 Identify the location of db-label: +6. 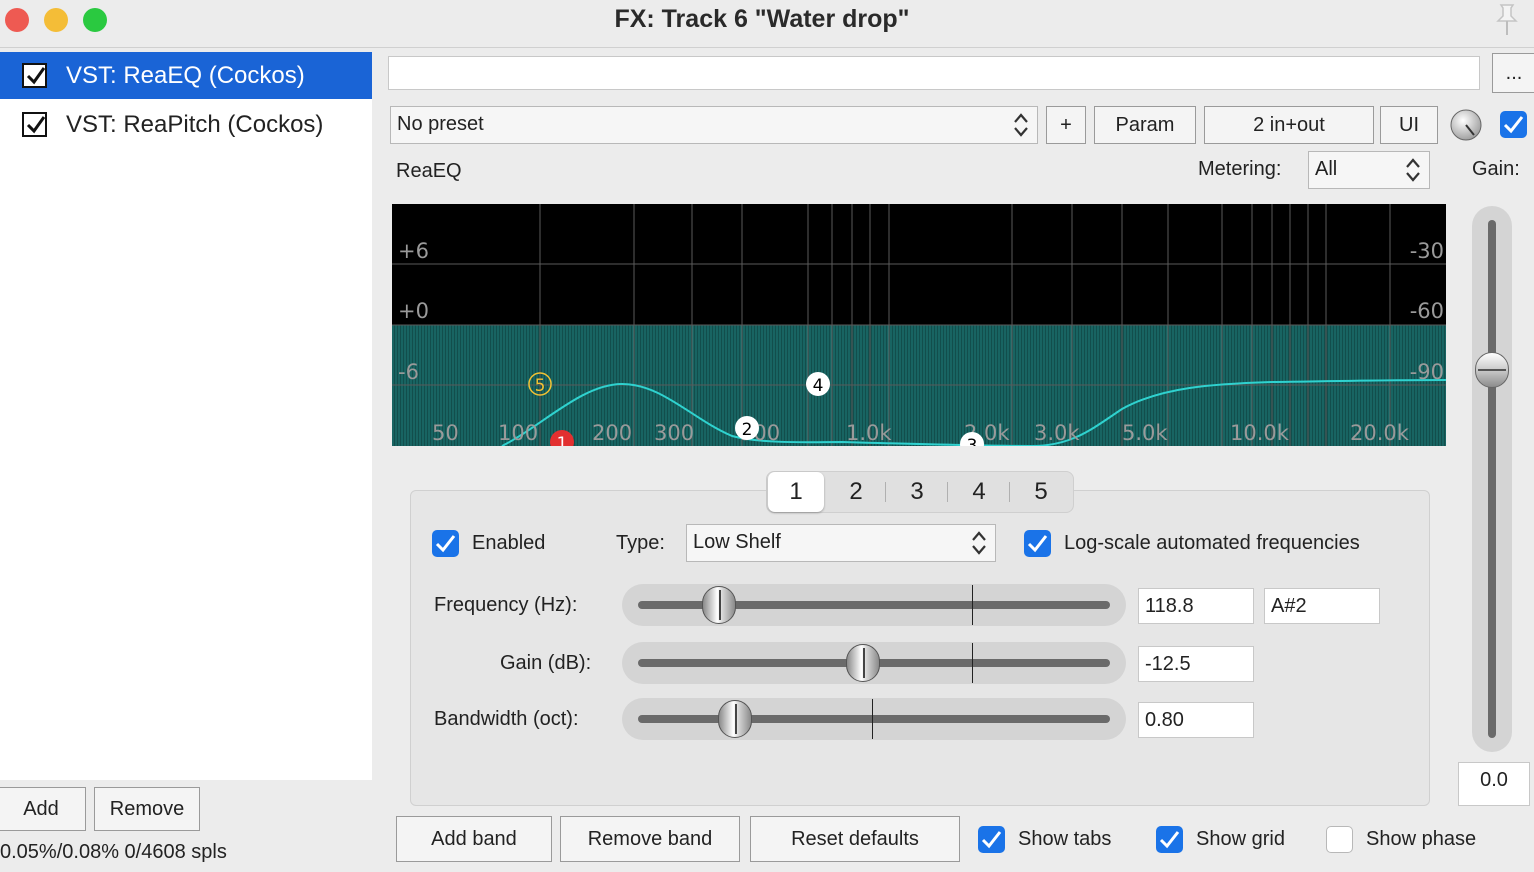
(413, 251).